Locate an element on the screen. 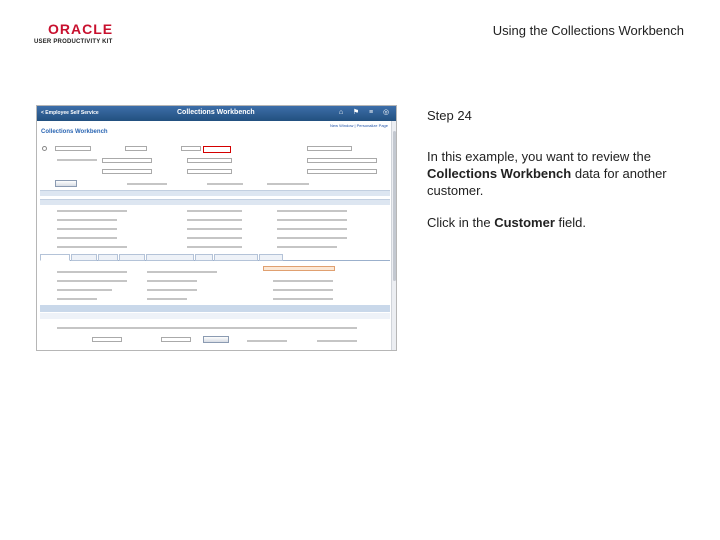 Image resolution: width=720 pixels, height=540 pixels. scroll-thumb is located at coordinates (394, 206).